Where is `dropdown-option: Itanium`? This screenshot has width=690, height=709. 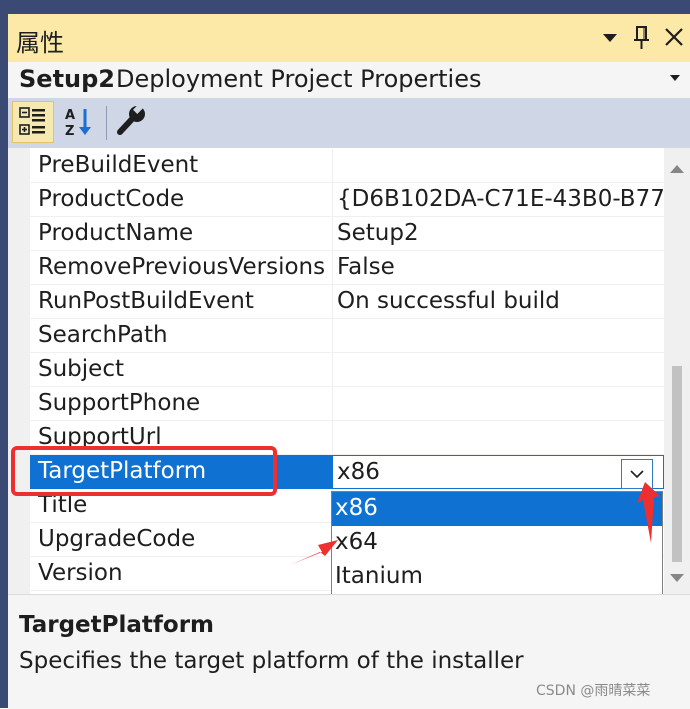
dropdown-option: Itanium is located at coordinates (497, 577).